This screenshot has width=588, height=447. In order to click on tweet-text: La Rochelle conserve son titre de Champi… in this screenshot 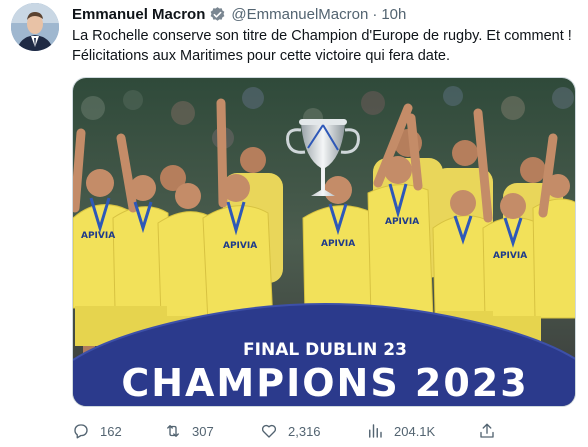, I will do `click(322, 46)`.